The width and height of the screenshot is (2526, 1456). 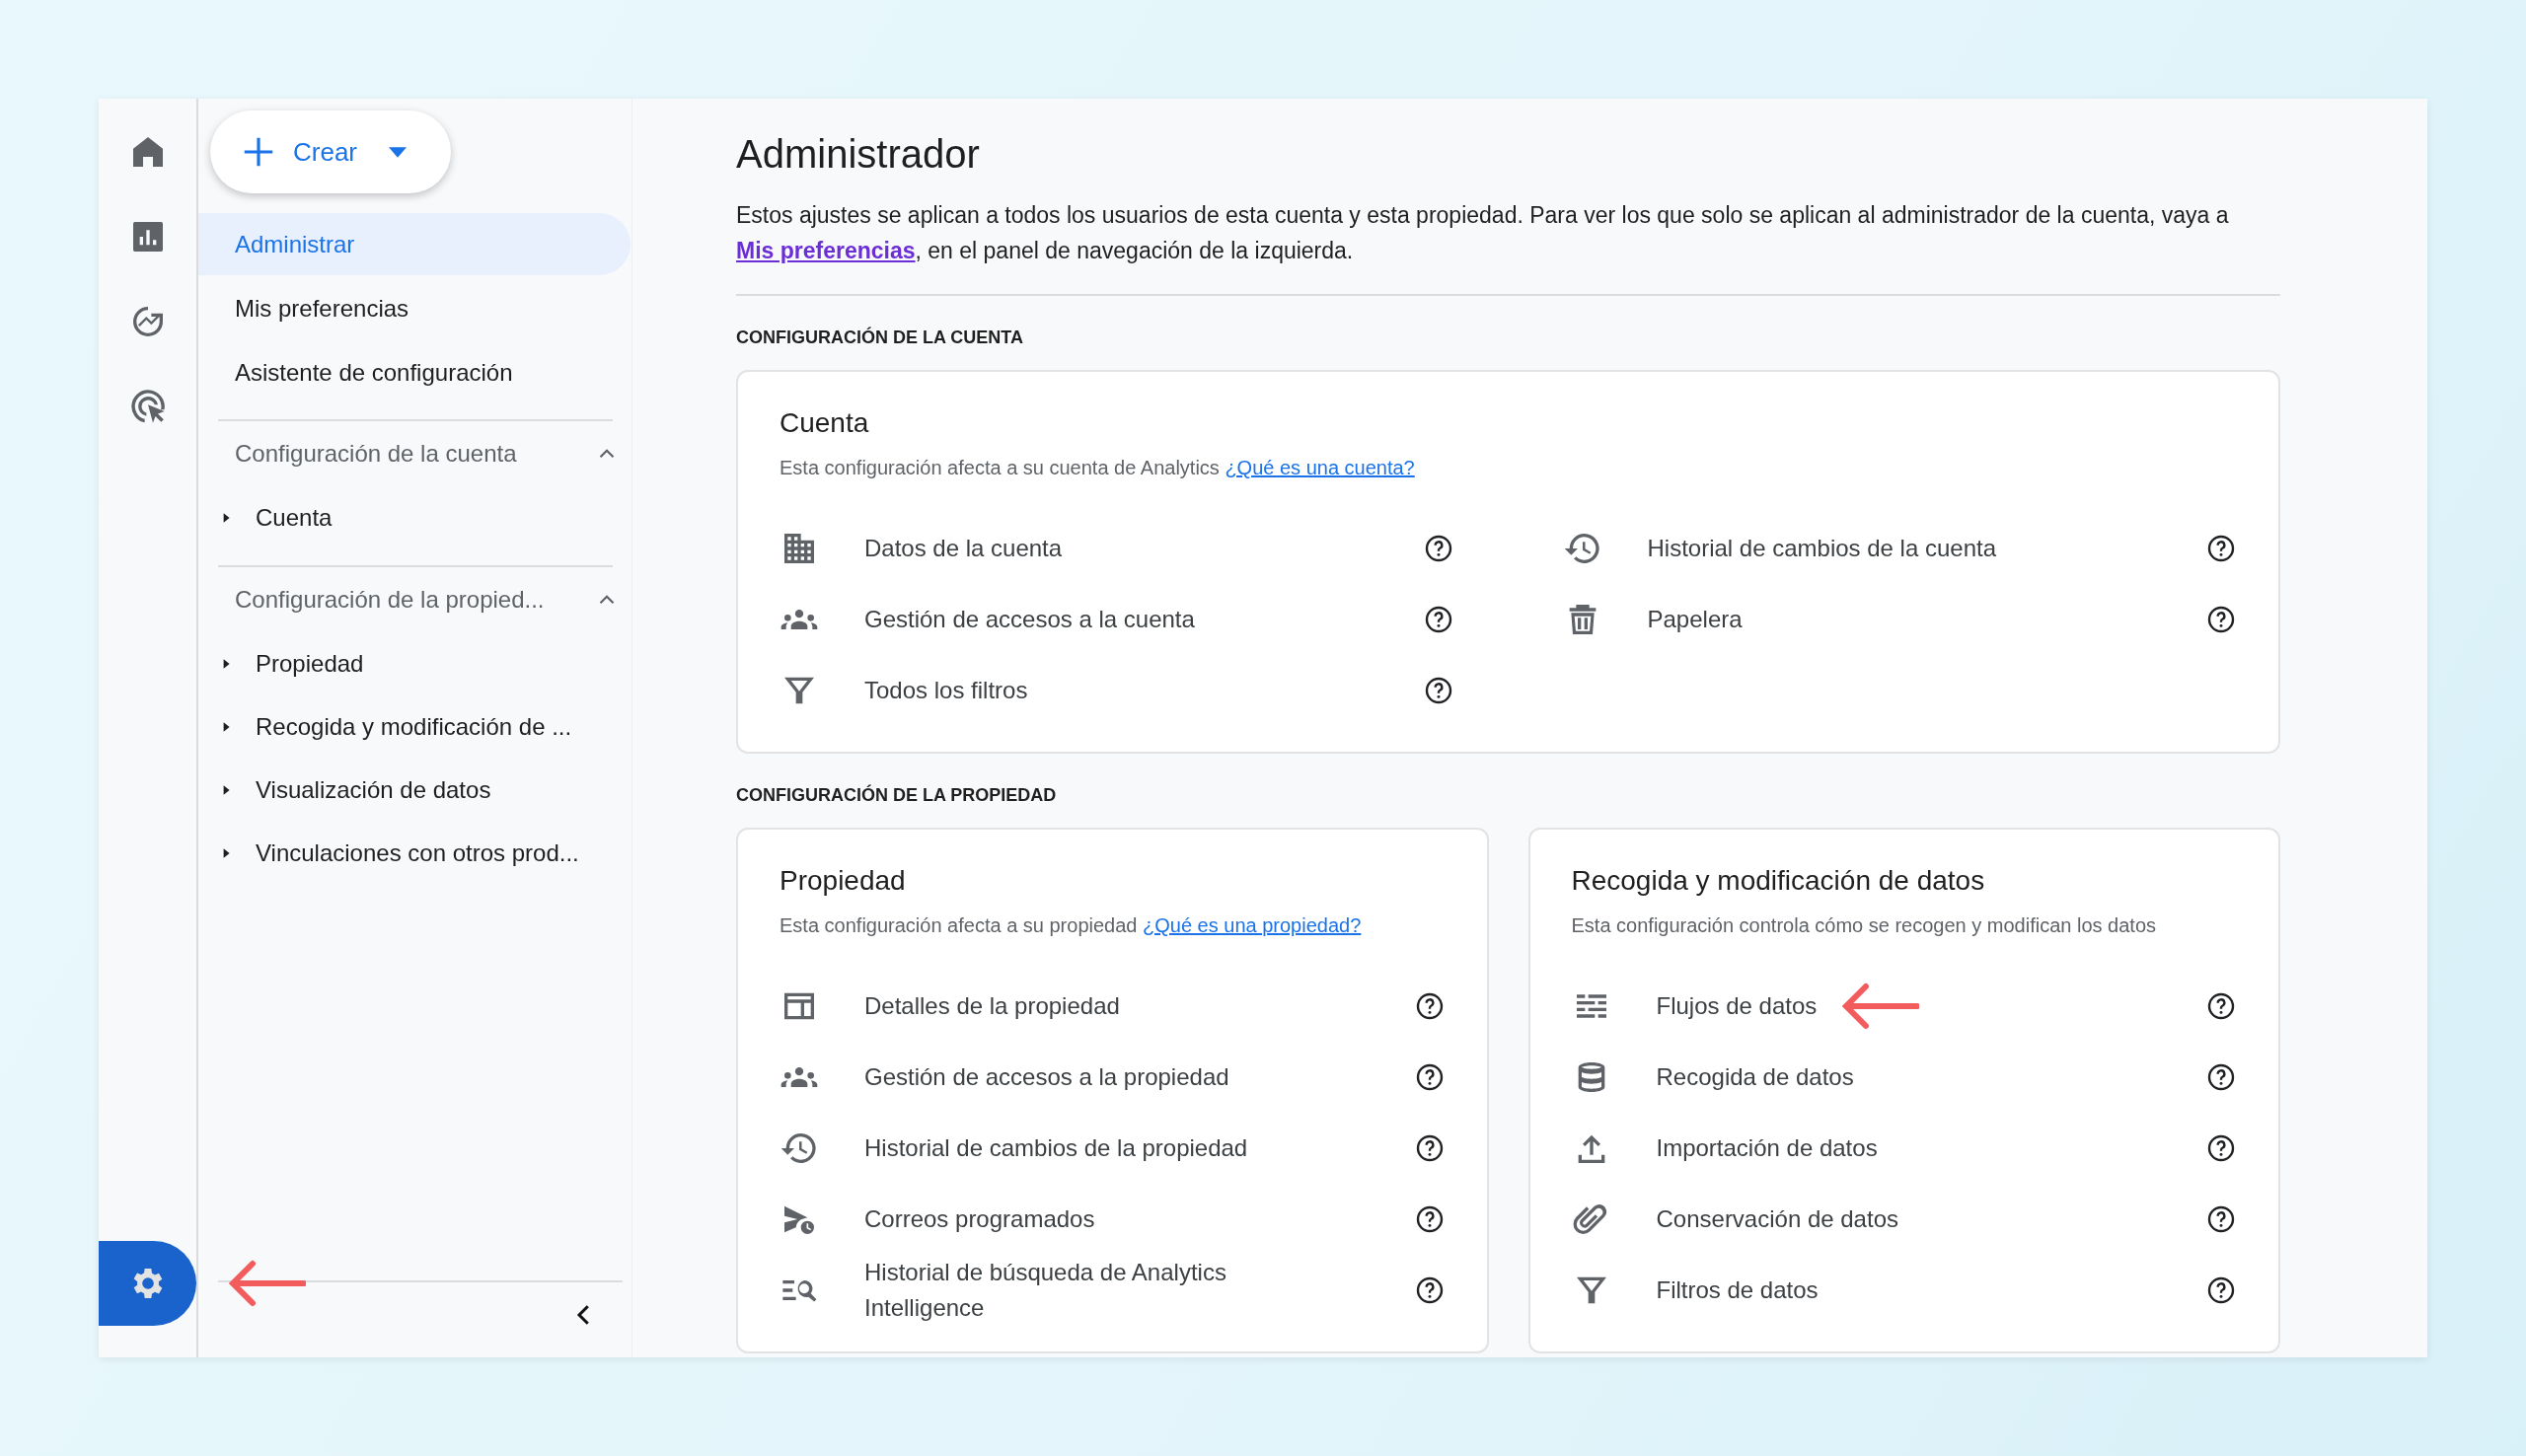 What do you see at coordinates (963, 548) in the screenshot?
I see `settings-link: Datos de la cuenta` at bounding box center [963, 548].